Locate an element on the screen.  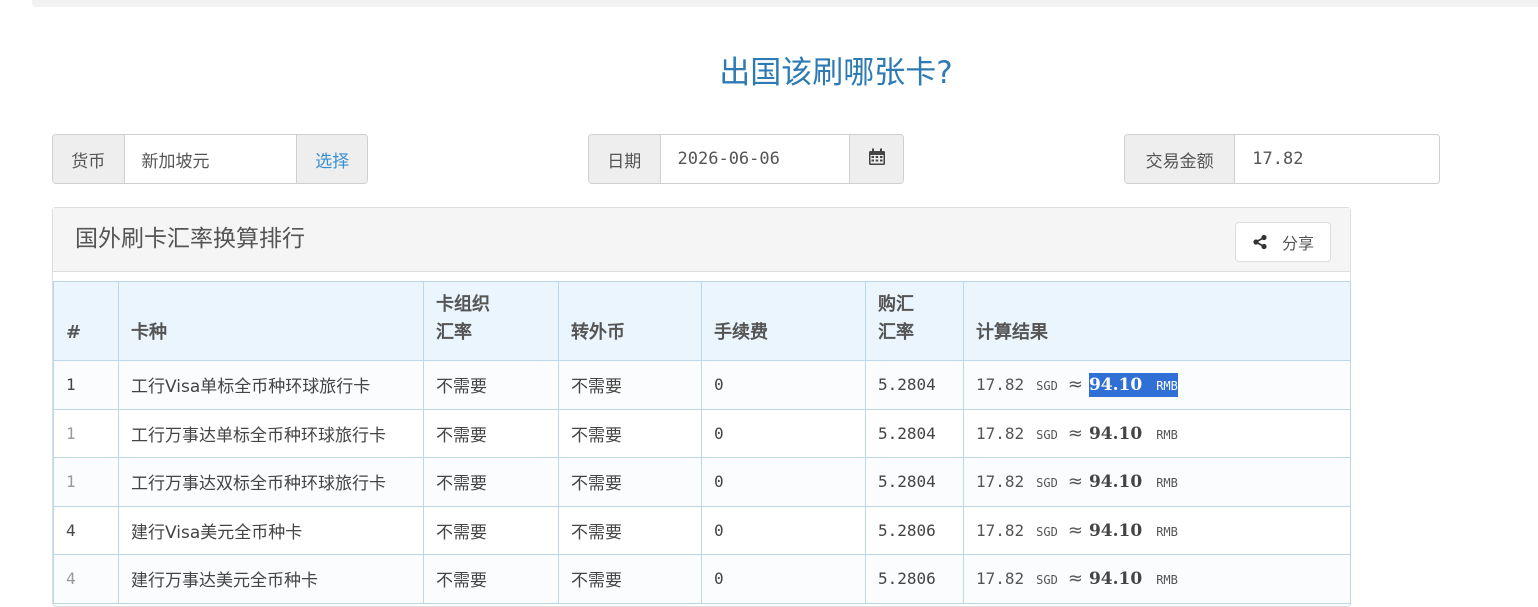
col-header-card: 卡种 is located at coordinates (271, 321).